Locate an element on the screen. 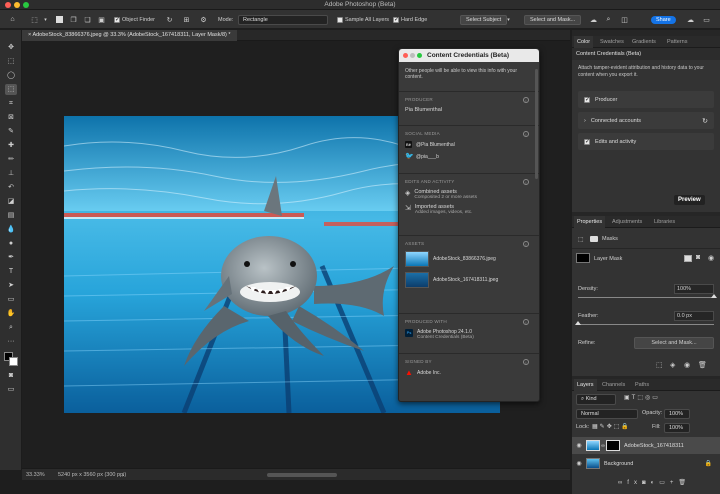 The height and width of the screenshot is (494, 720). tab-adjustments: Adjustments is located at coordinates (627, 222).